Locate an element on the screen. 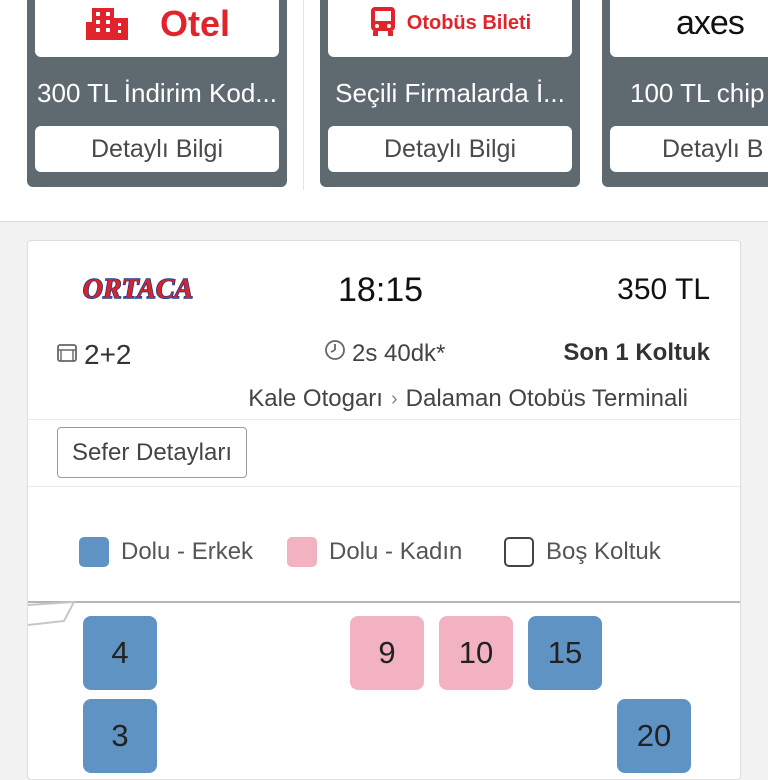 Image resolution: width=768 pixels, height=780 pixels. seat-4: 4 is located at coordinates (120, 653).